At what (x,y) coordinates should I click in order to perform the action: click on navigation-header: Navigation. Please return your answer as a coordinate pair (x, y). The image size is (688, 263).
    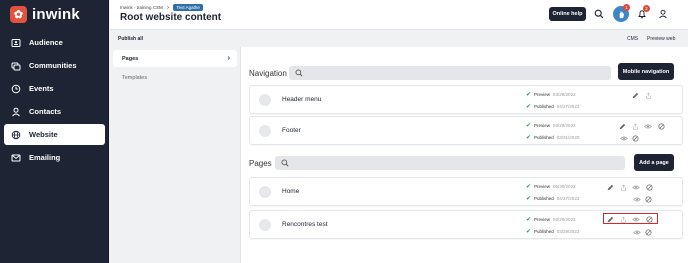
    Looking at the image, I should click on (430, 73).